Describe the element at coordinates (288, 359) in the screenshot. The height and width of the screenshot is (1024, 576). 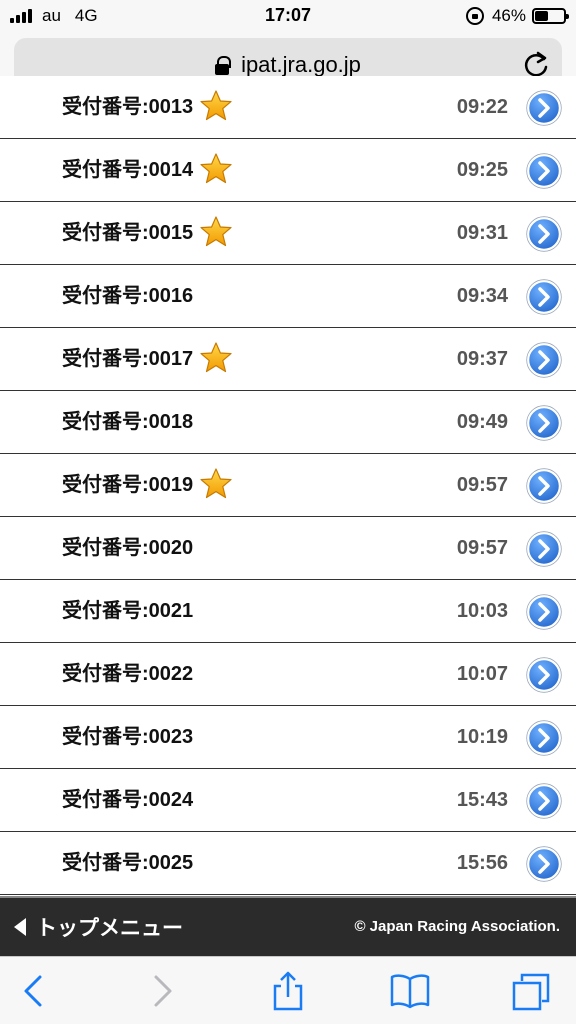
I see `list-item: 受付番号:0017 09:37` at that location.